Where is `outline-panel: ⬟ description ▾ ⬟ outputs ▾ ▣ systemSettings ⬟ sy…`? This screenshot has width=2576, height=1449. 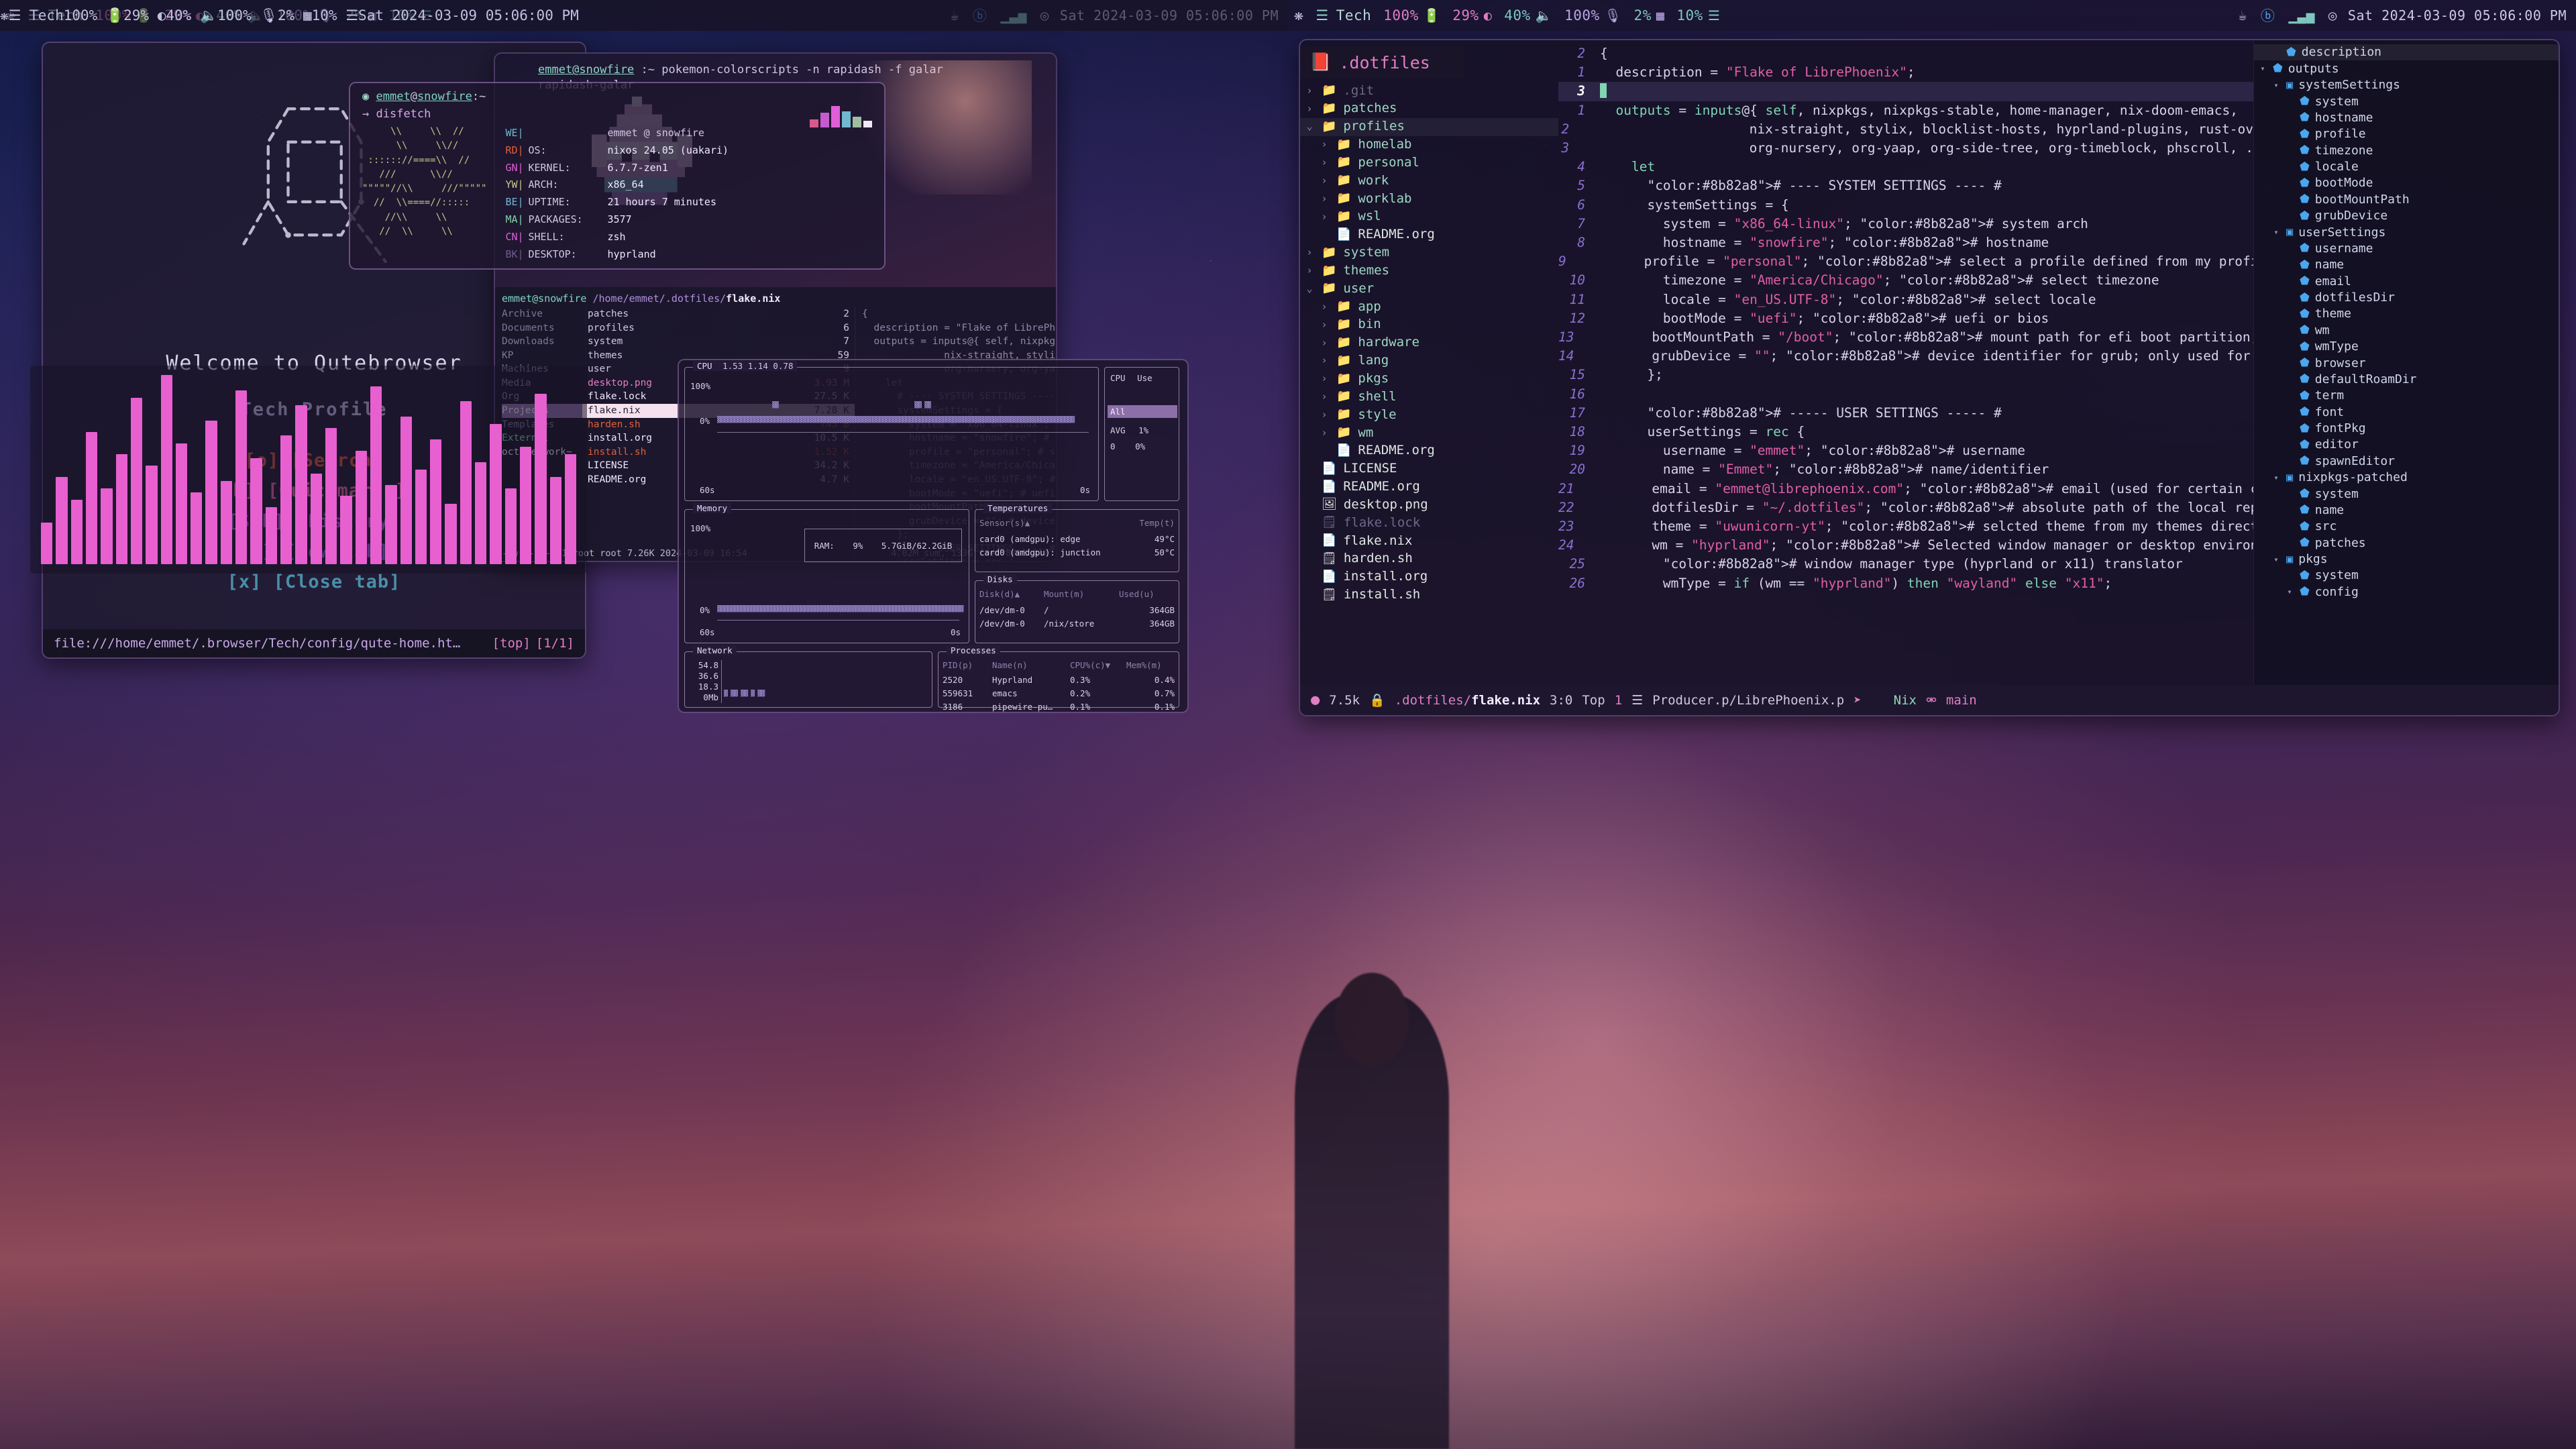
outline-panel: ⬟ description ▾ ⬟ outputs ▾ ▣ systemSettings ⬟ sy… is located at coordinates (2406, 363).